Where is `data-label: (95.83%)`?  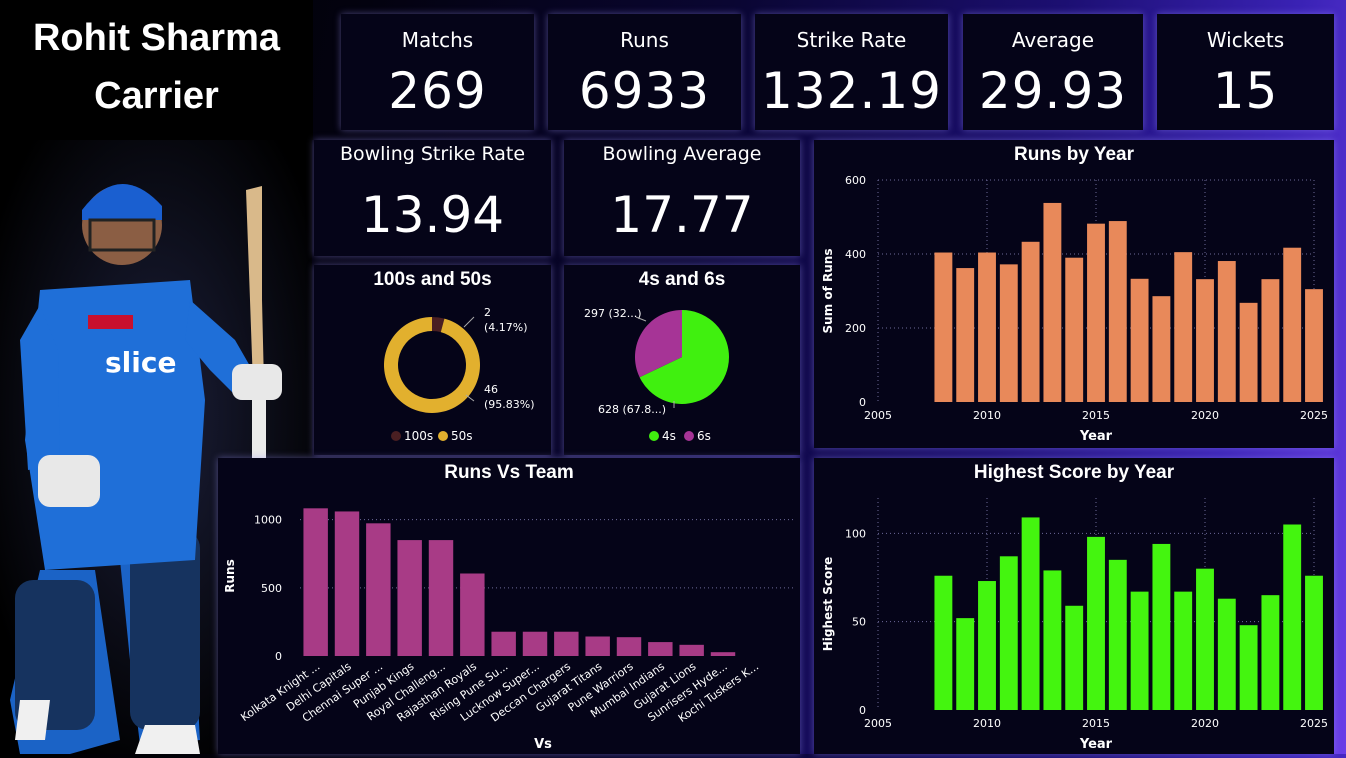 data-label: (95.83%) is located at coordinates (509, 404).